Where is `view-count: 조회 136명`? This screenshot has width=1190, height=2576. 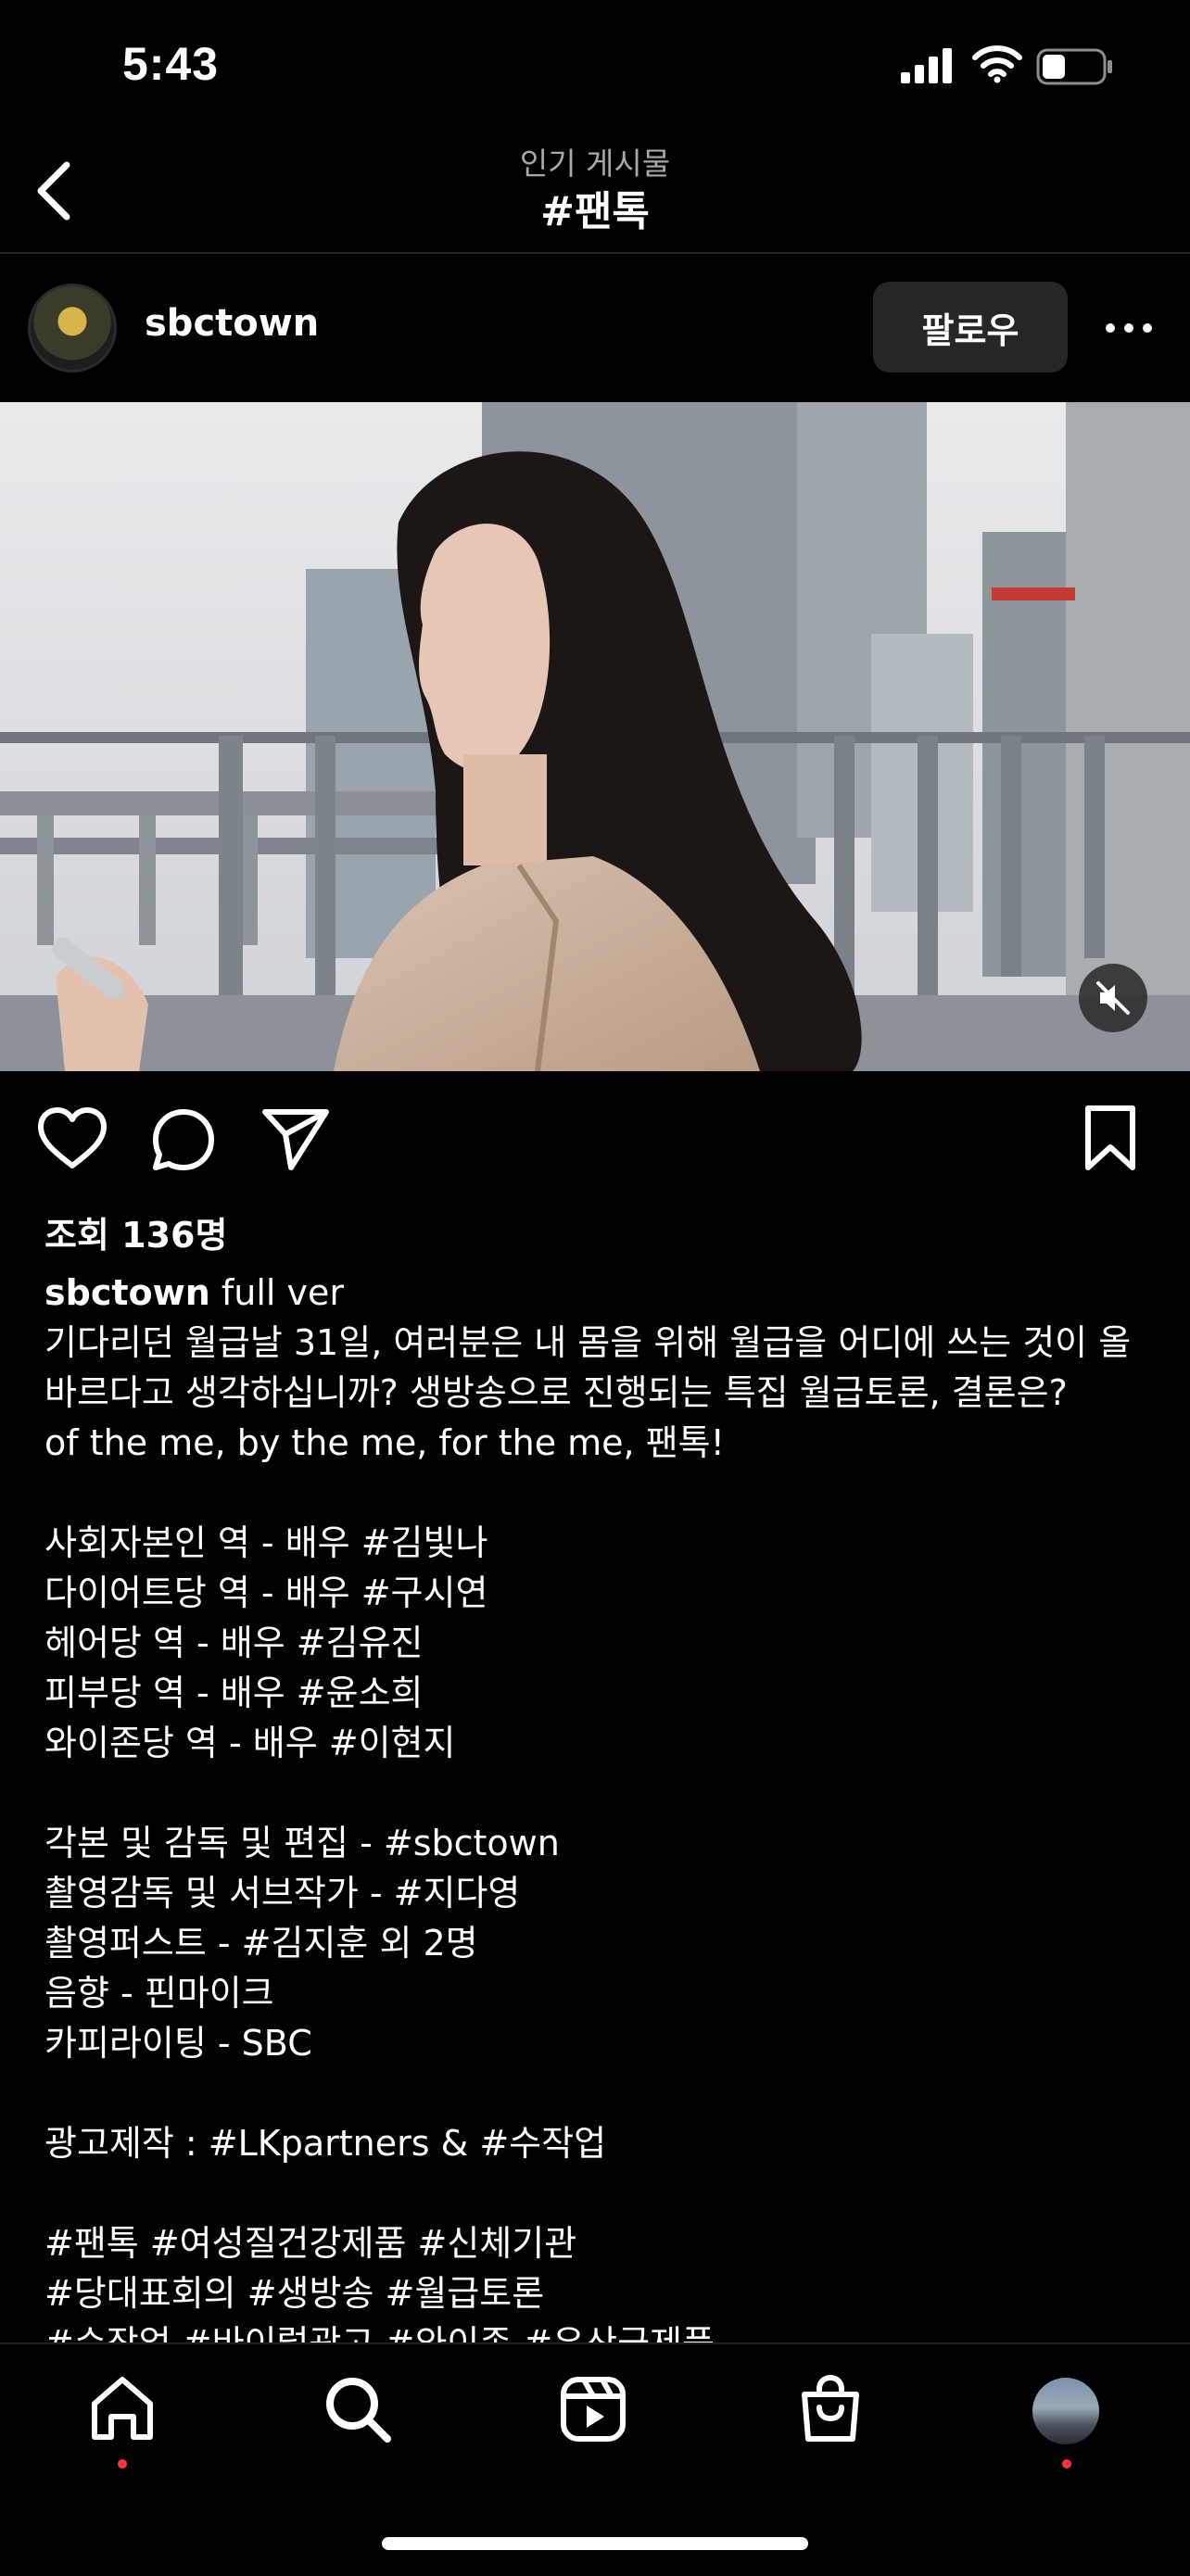
view-count: 조회 136명 is located at coordinates (136, 1236).